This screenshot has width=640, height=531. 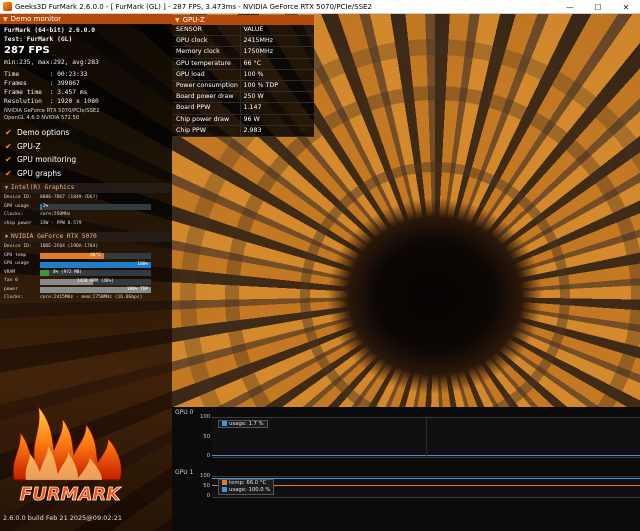 What do you see at coordinates (41, 207) in the screenshot?
I see `intel-usage-fill` at bounding box center [41, 207].